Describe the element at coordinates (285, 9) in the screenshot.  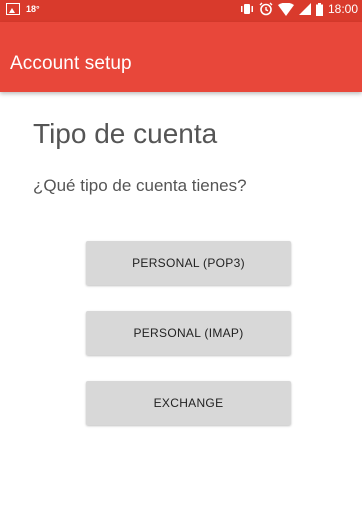
I see `wifi-icon` at that location.